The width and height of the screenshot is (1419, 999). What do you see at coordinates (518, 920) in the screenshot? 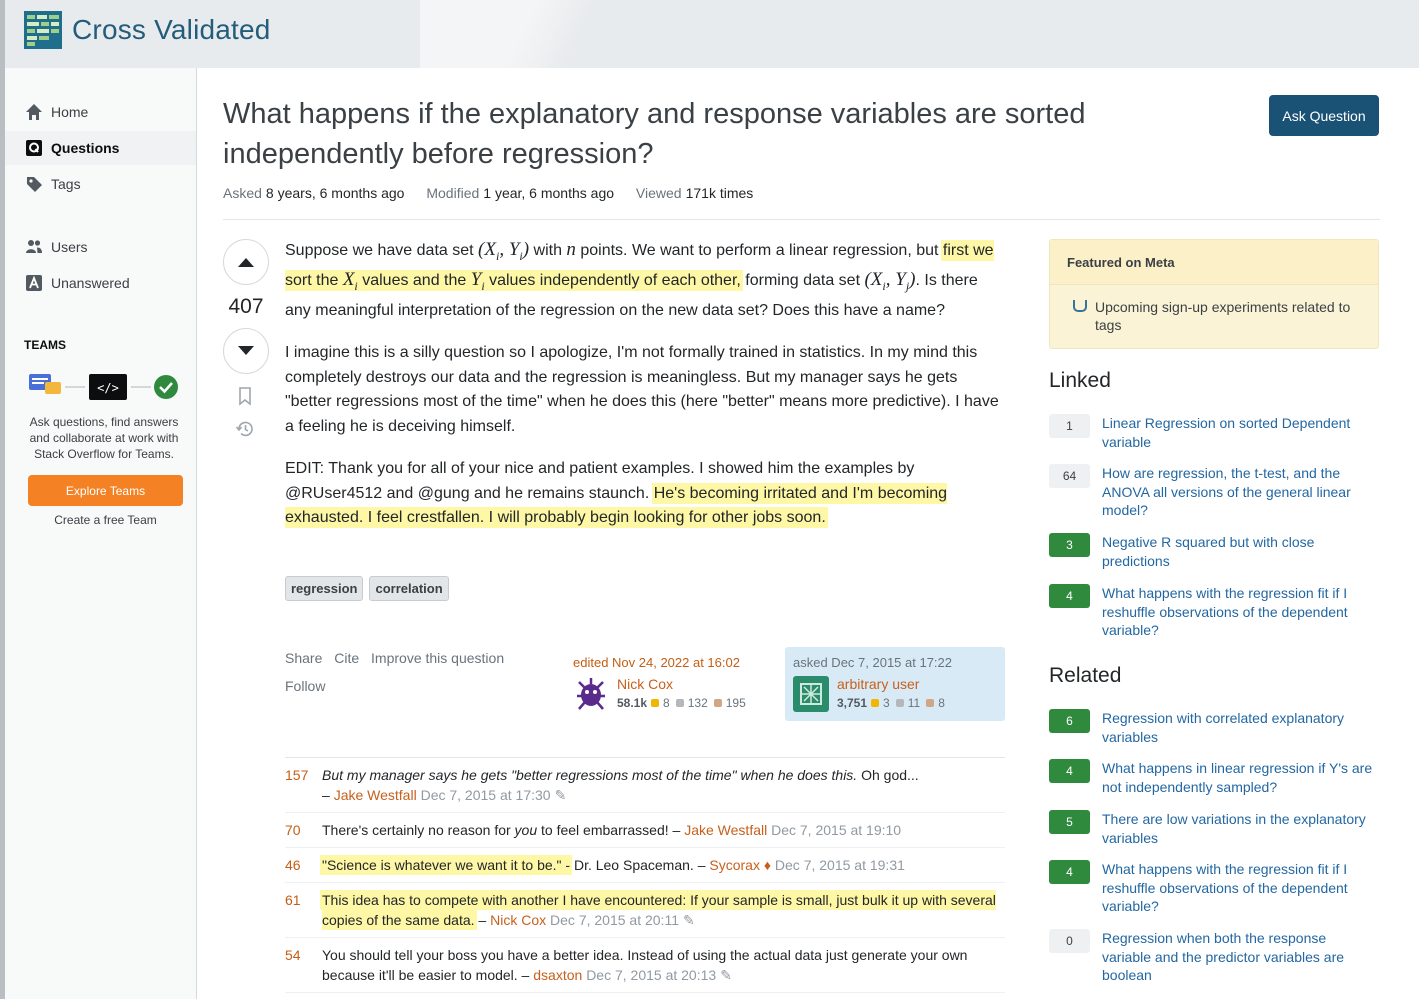
I see `comment-user: Nick Cox` at bounding box center [518, 920].